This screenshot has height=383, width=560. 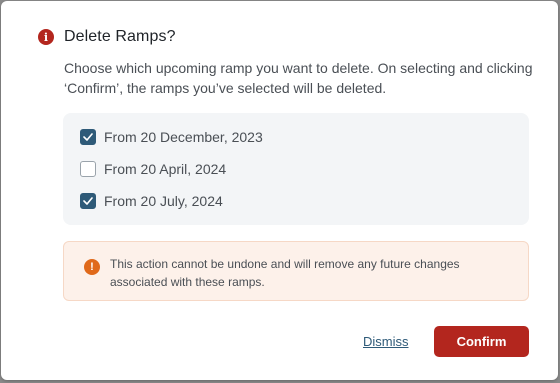 What do you see at coordinates (165, 169) in the screenshot?
I see `ramp-option-label: From 20 April, 2024` at bounding box center [165, 169].